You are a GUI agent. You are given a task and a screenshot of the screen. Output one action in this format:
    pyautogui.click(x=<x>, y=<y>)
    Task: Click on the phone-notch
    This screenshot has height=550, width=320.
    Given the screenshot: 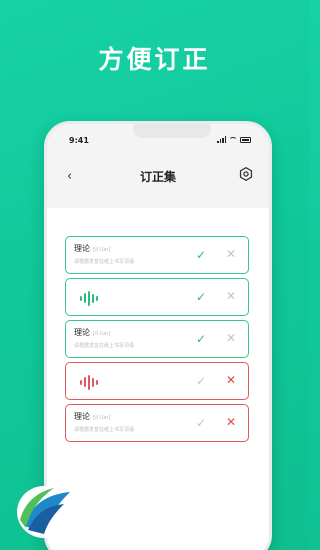 What is the action you would take?
    pyautogui.click(x=172, y=131)
    